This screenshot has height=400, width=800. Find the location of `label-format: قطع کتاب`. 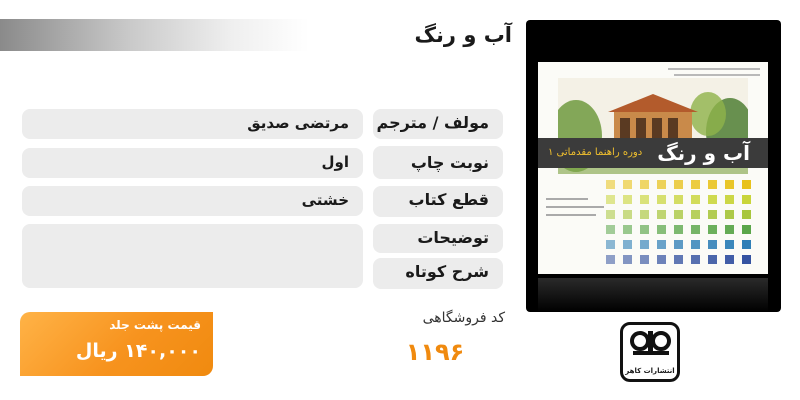

label-format: قطع کتاب is located at coordinates (438, 201).